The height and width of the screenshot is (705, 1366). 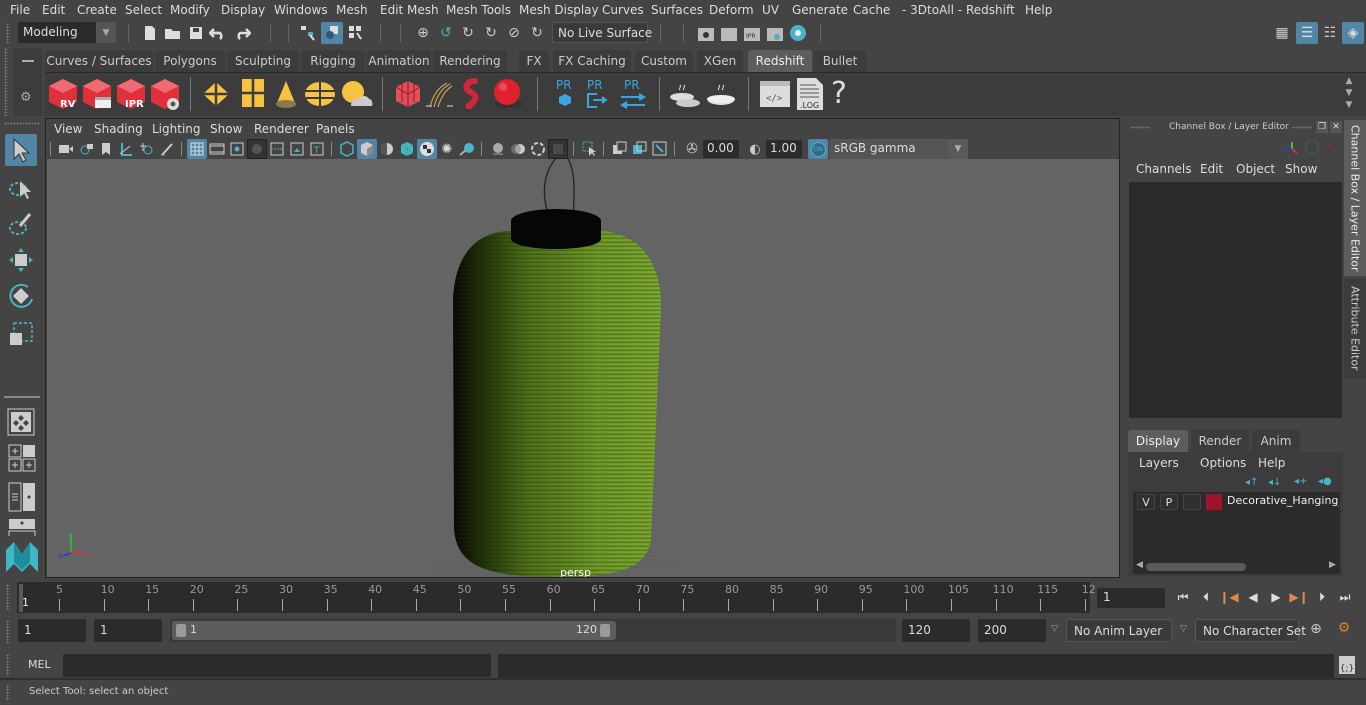 What do you see at coordinates (237, 149) in the screenshot?
I see `resolution-gate-icon` at bounding box center [237, 149].